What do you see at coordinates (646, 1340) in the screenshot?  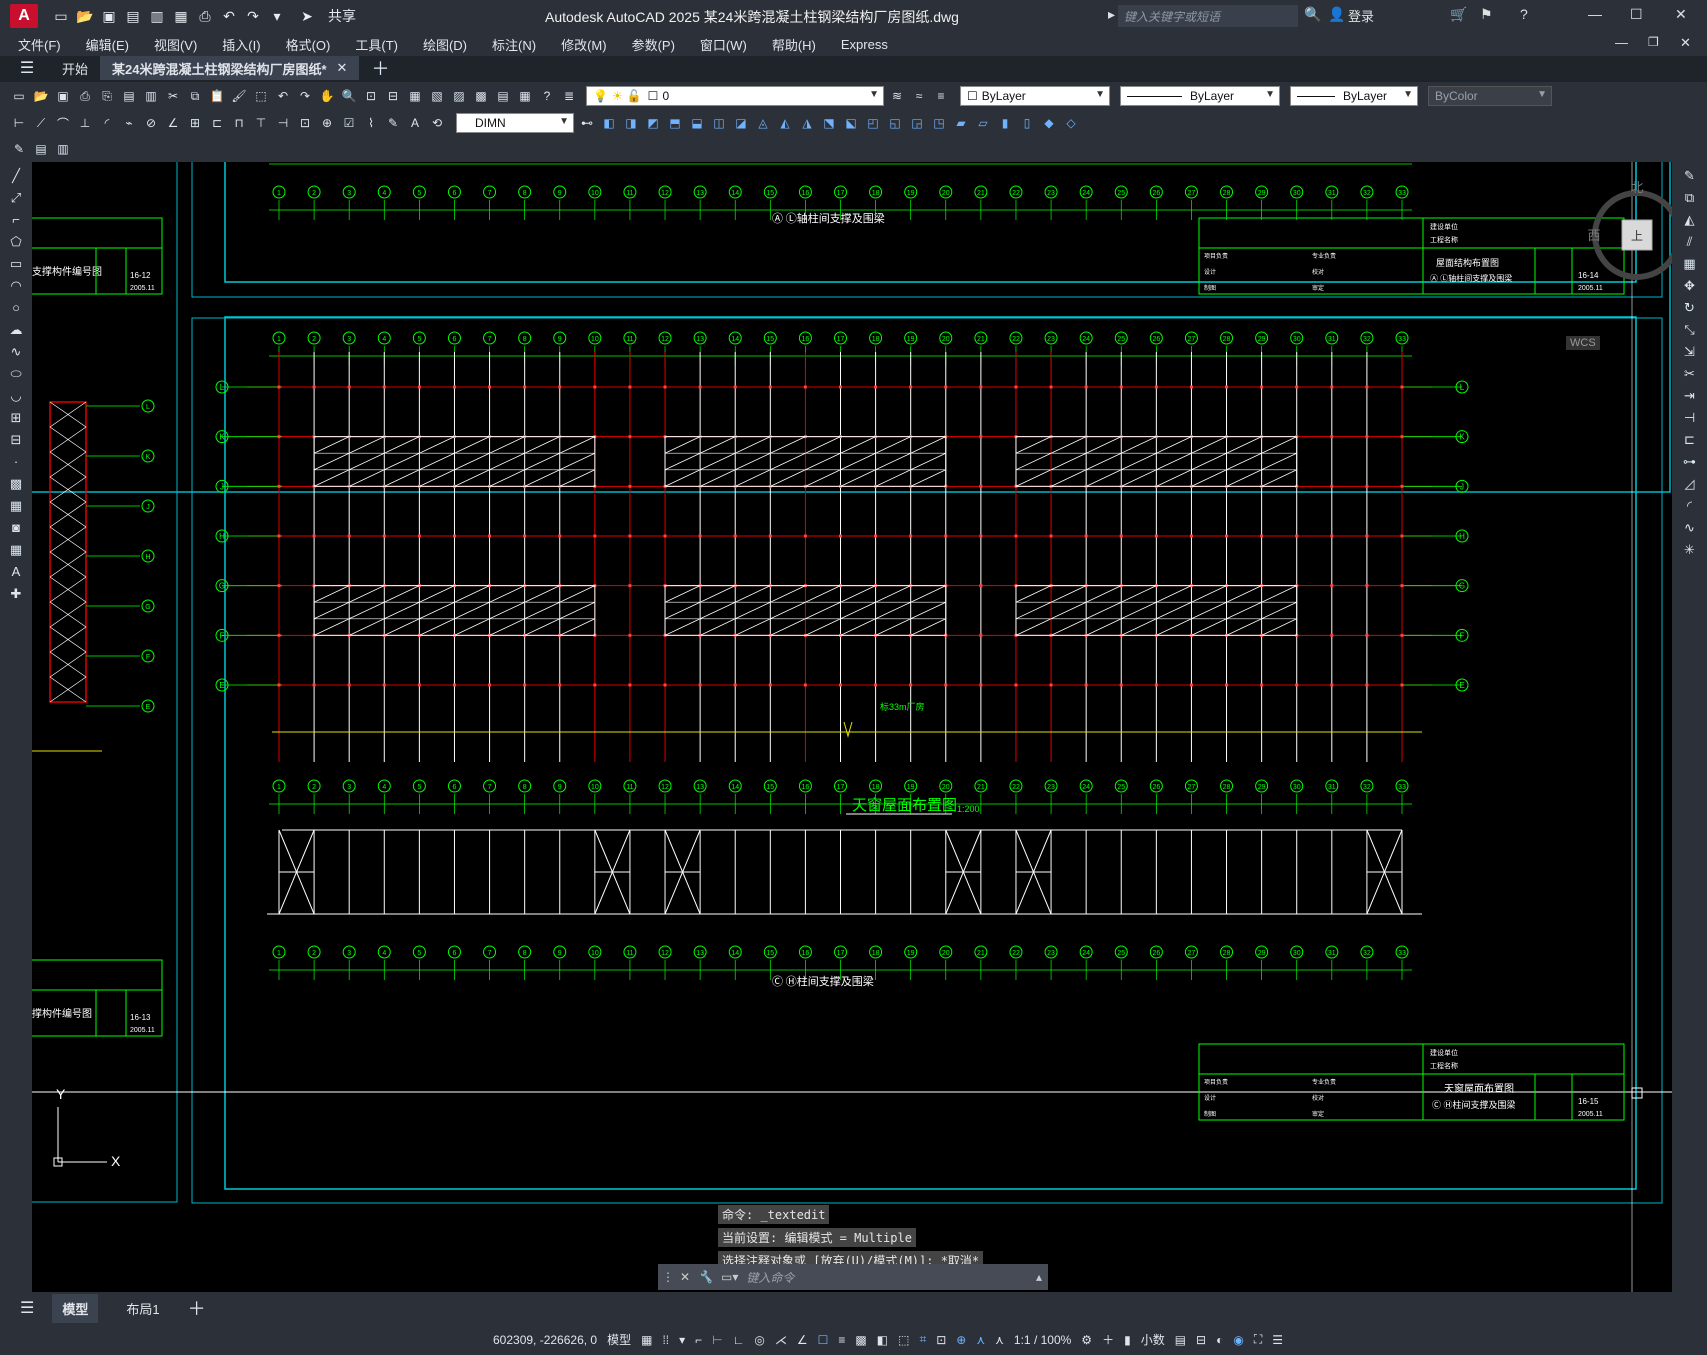 I see `grid-icon: ▦` at bounding box center [646, 1340].